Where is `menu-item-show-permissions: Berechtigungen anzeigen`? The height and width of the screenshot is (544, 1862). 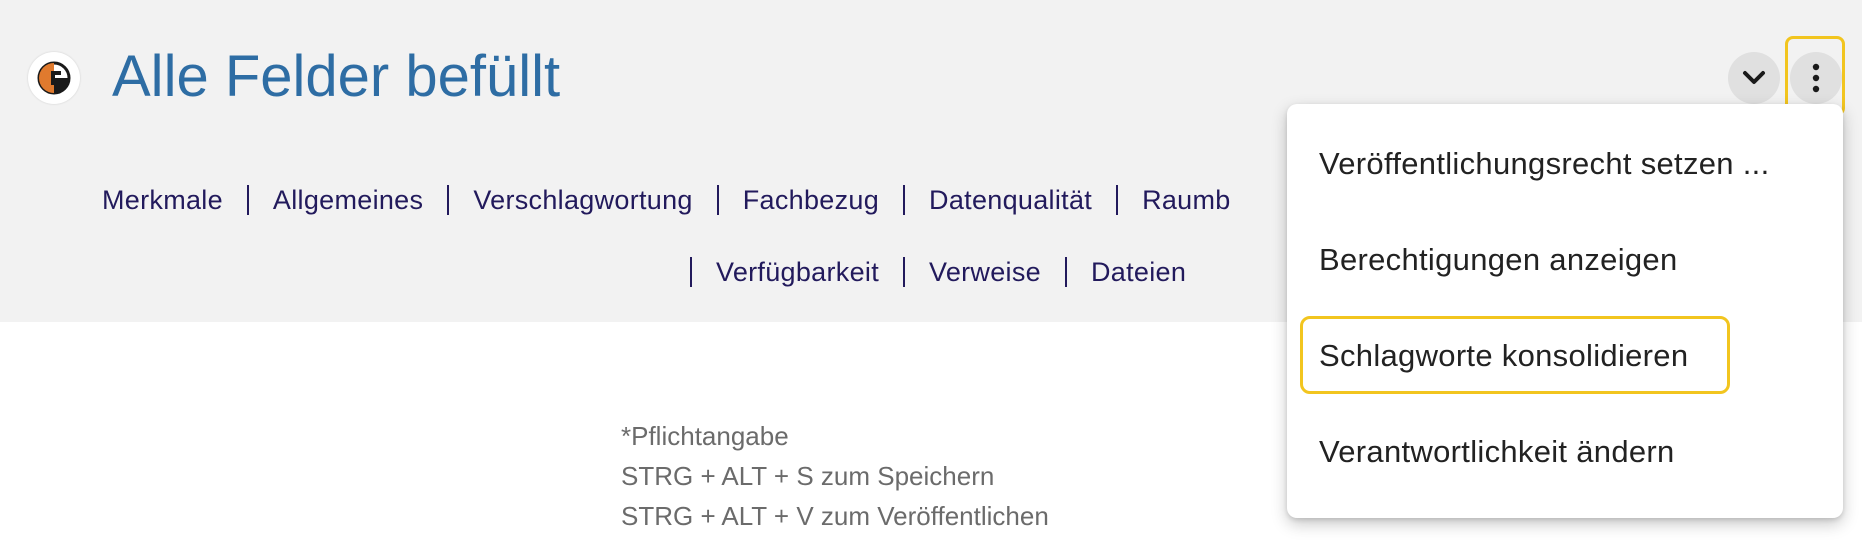
menu-item-show-permissions: Berechtigungen anzeigen is located at coordinates (1498, 260).